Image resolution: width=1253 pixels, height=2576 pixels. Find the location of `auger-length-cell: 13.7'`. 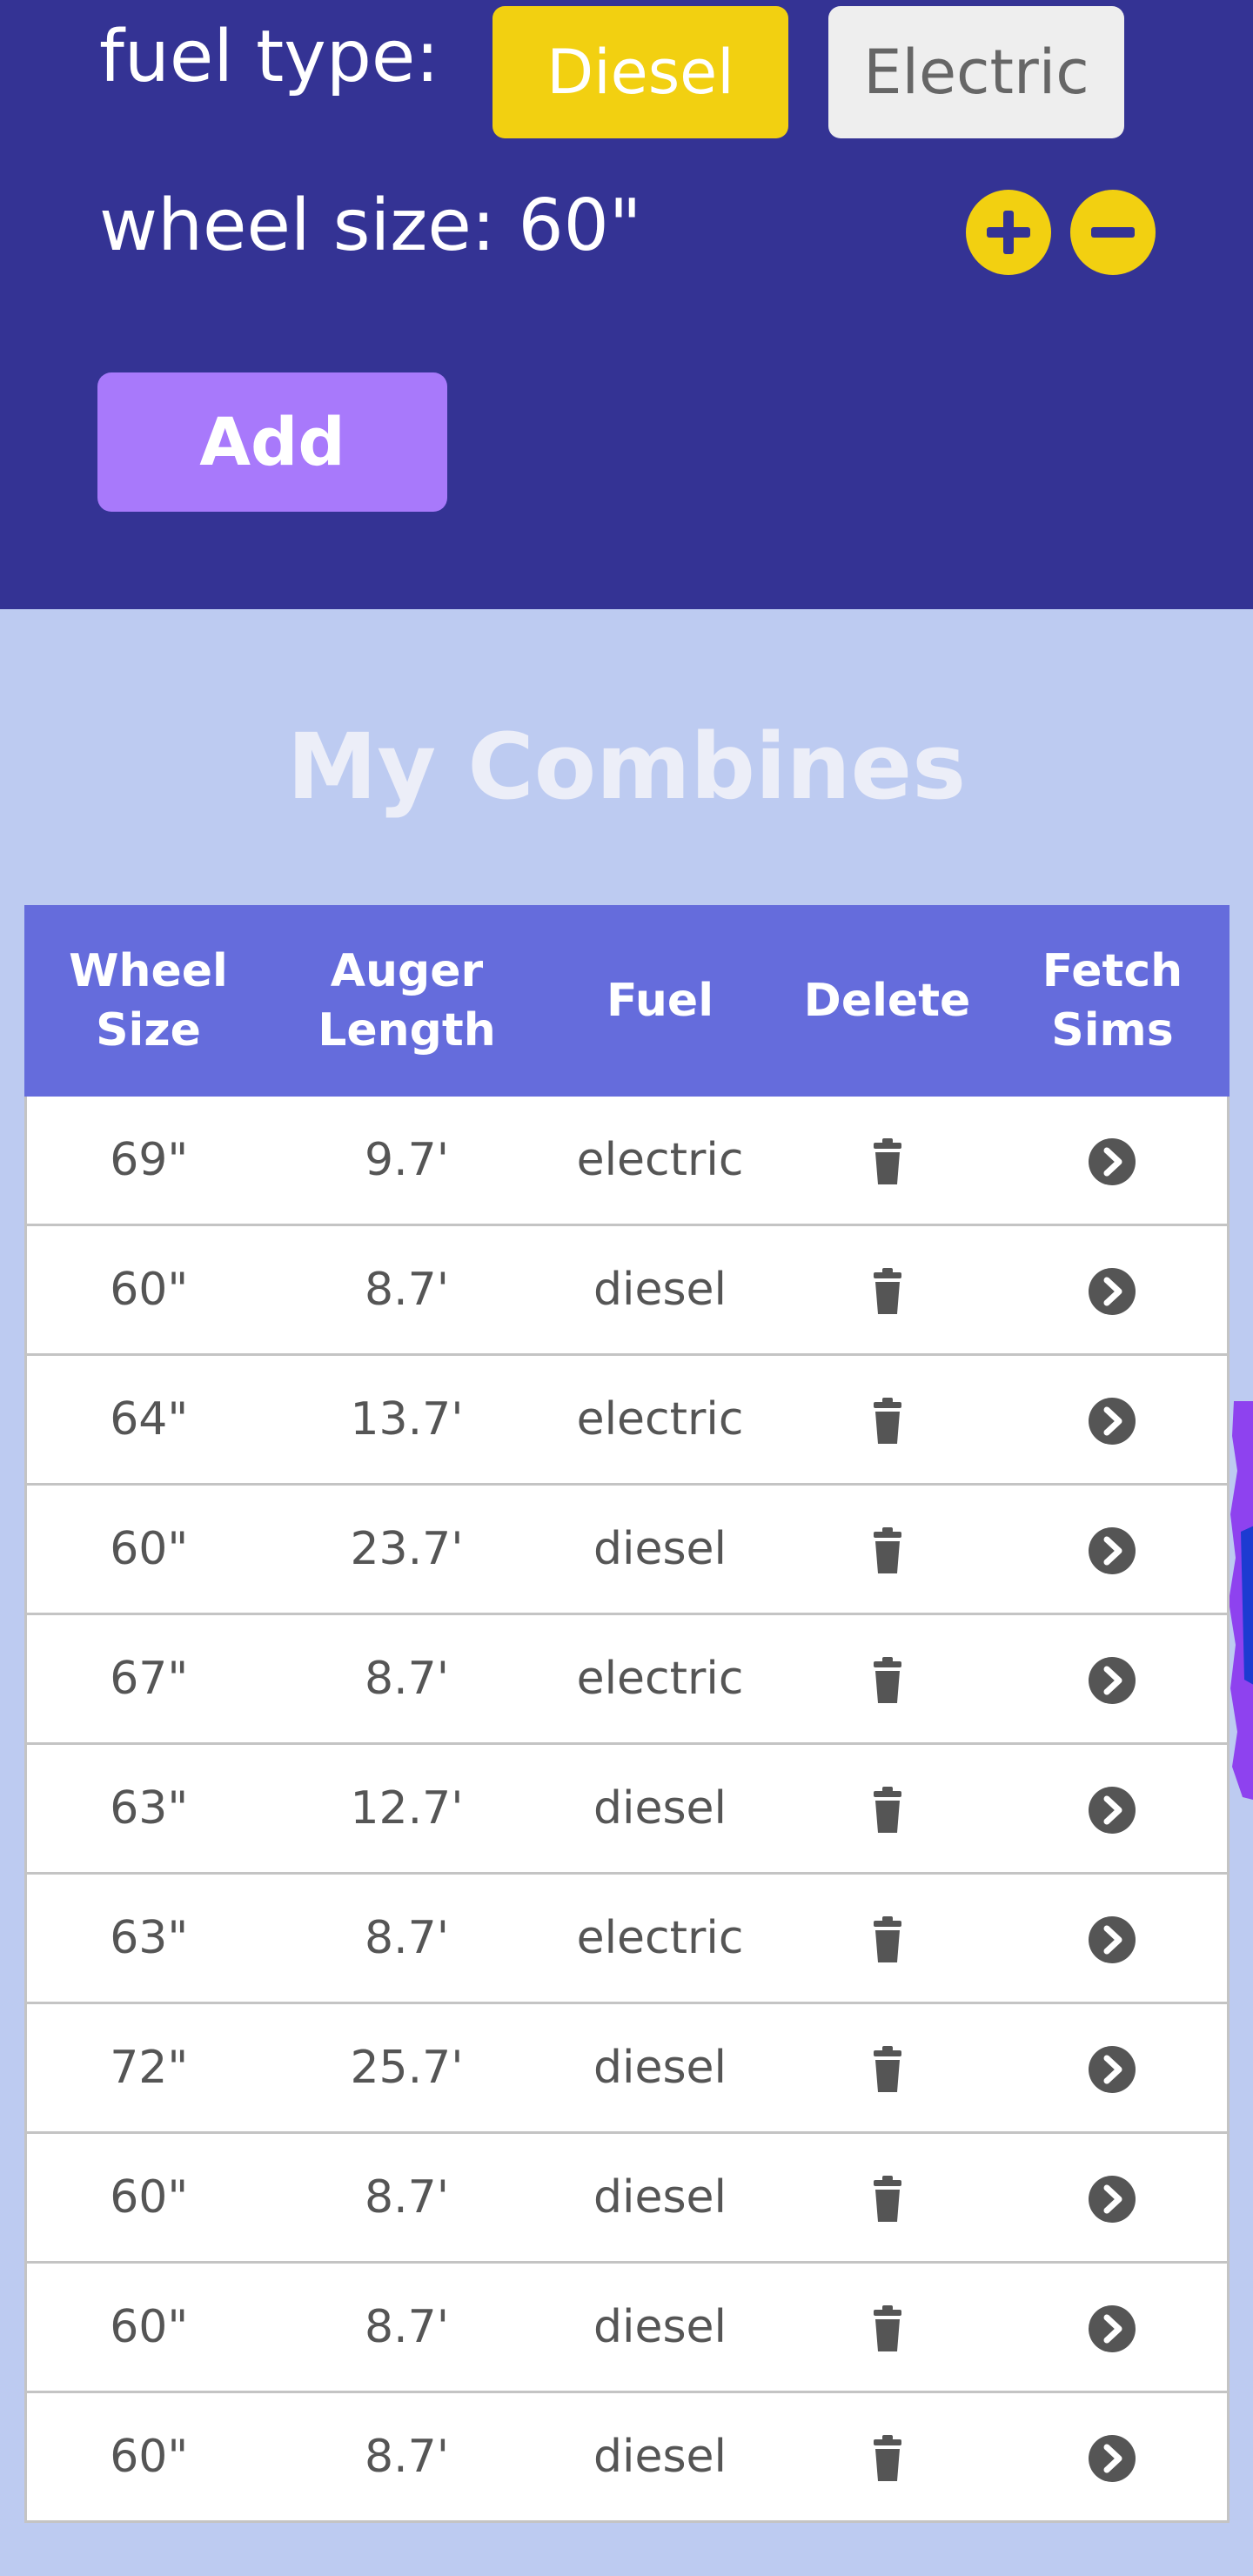

auger-length-cell: 13.7' is located at coordinates (407, 1419).